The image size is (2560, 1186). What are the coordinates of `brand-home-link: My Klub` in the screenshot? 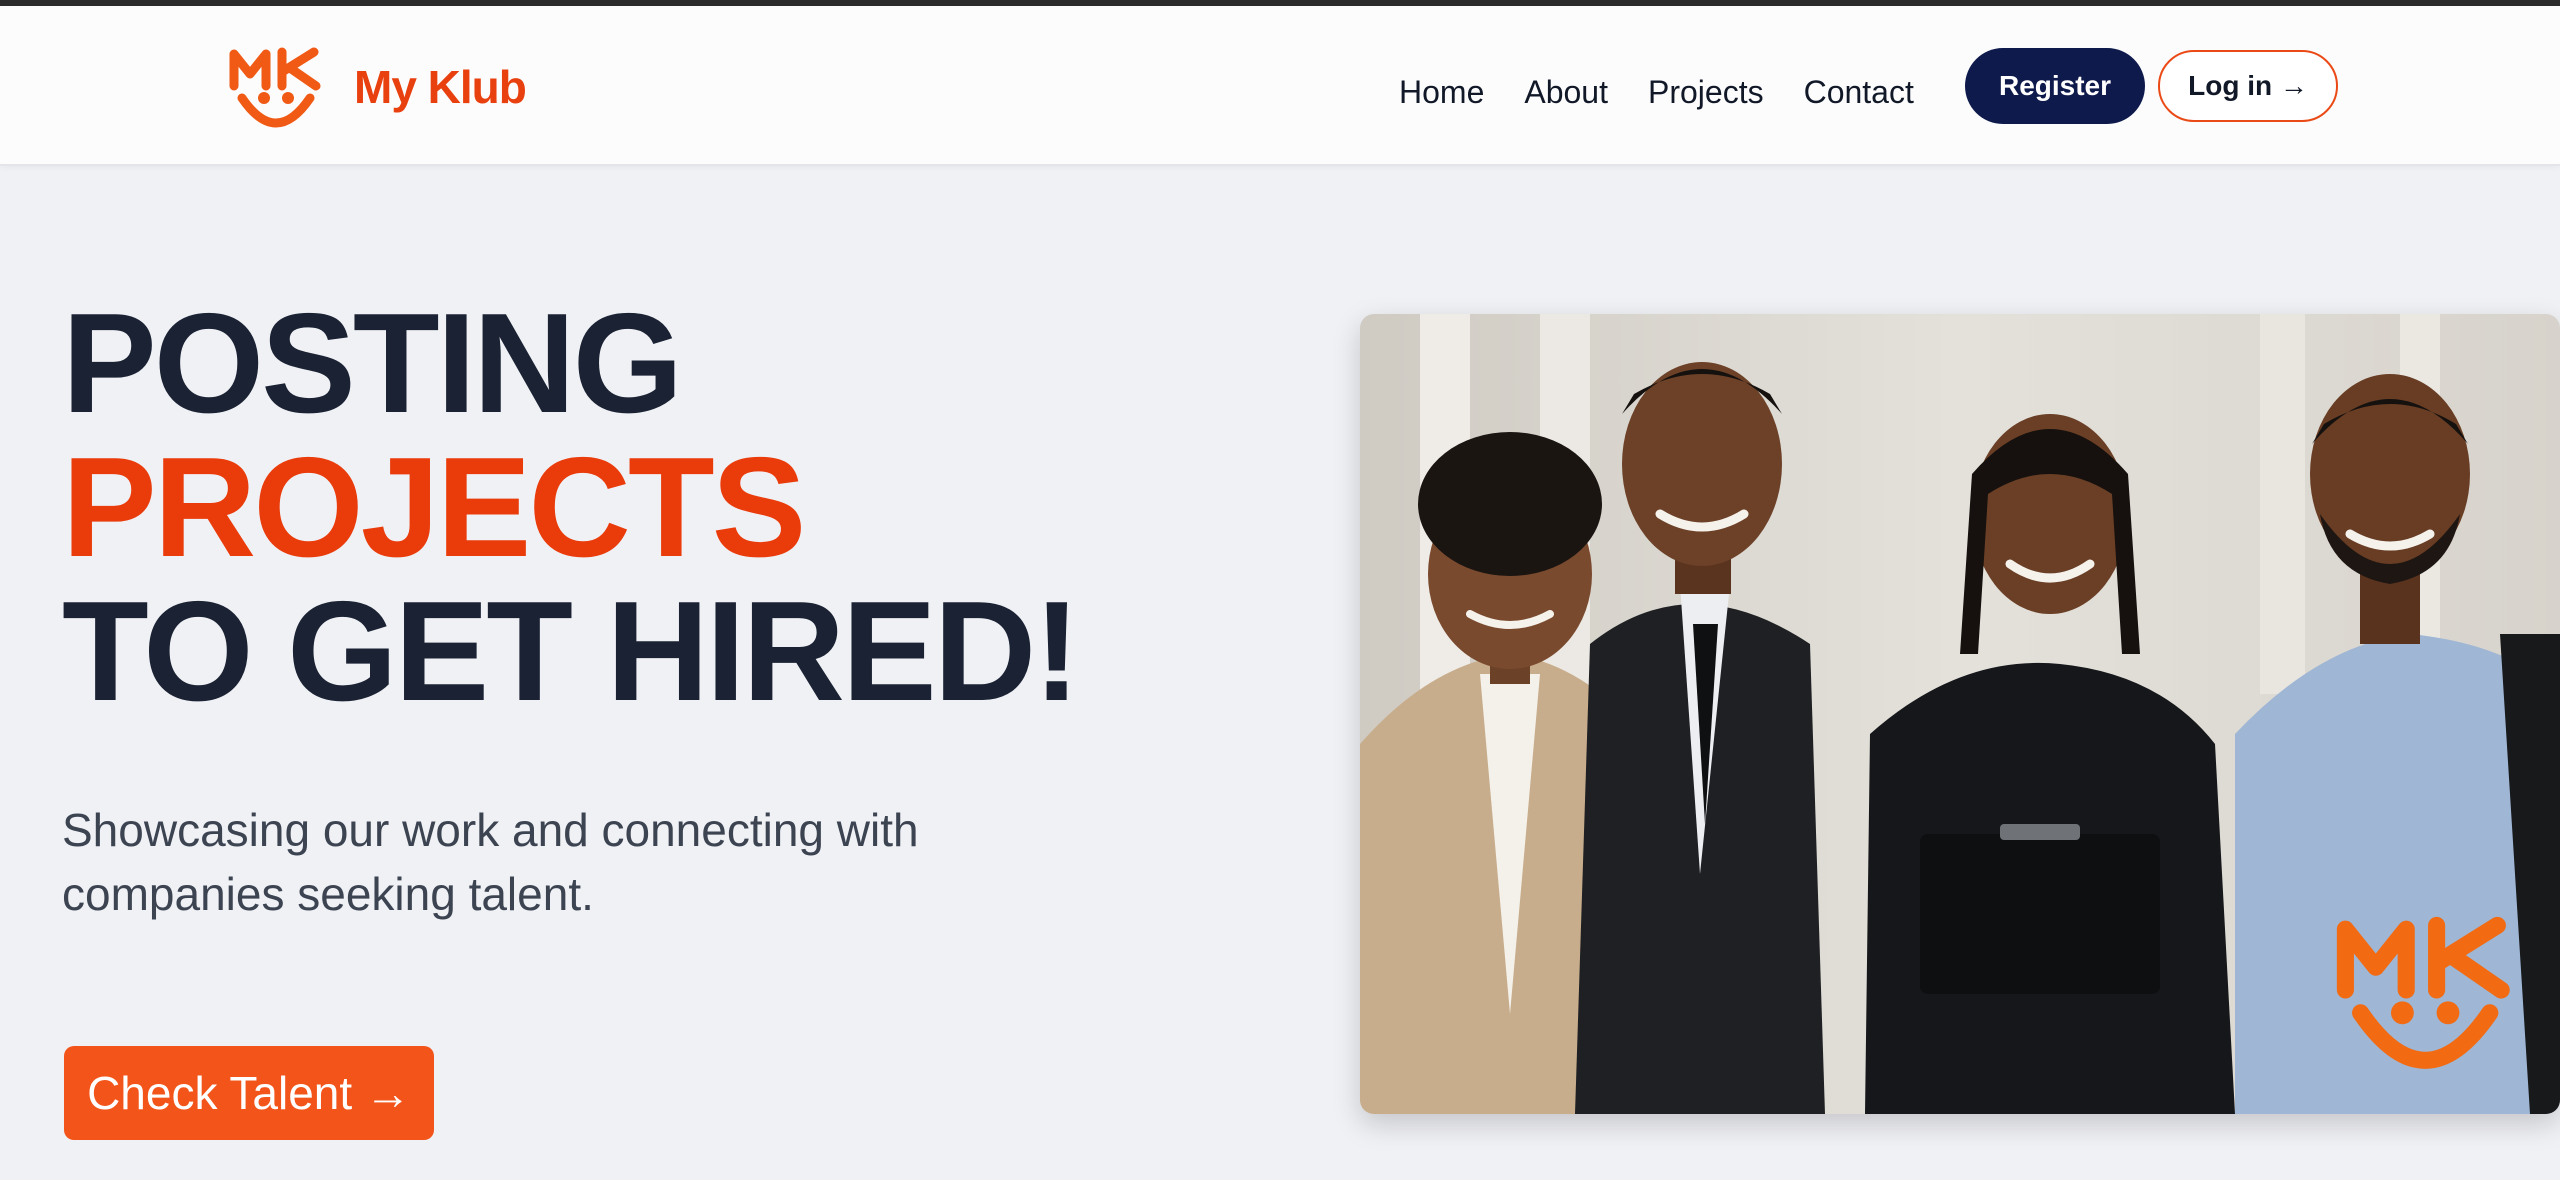 It's located at (377, 87).